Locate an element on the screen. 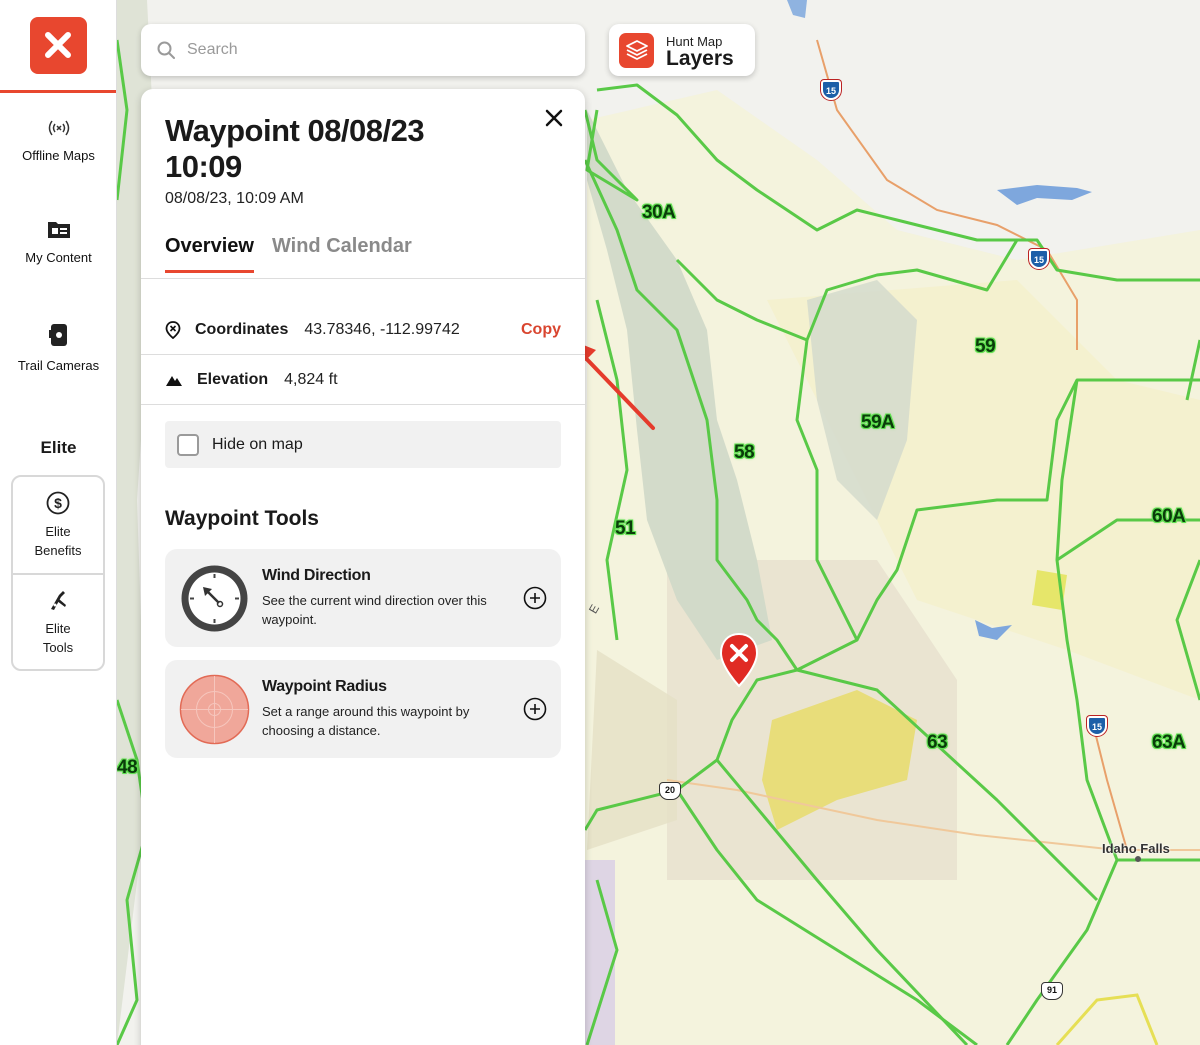  dollar-circle-icon: $ is located at coordinates (58, 503).